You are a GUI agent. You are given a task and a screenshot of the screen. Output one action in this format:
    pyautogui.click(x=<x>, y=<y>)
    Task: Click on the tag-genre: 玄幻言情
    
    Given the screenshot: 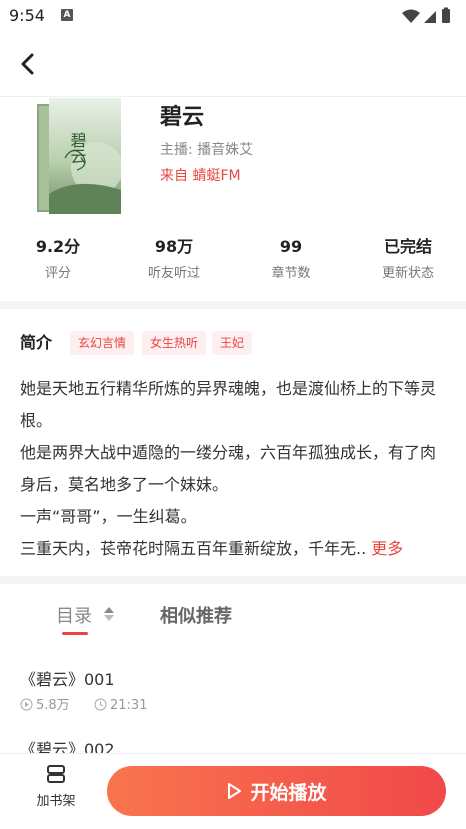 What is the action you would take?
    pyautogui.click(x=102, y=343)
    